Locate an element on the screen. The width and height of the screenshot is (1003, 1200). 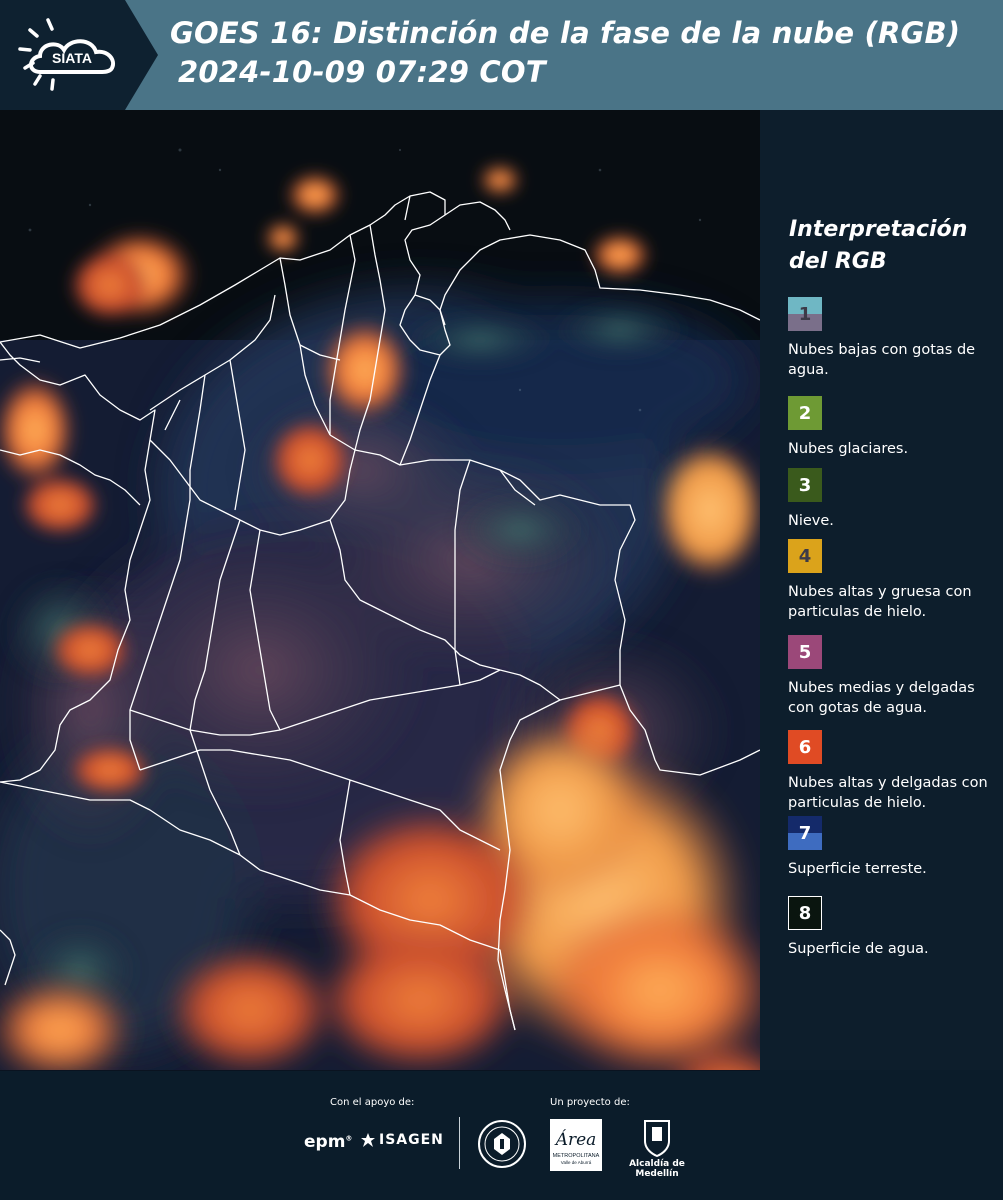
legend-number: 4 is located at coordinates (805, 556).